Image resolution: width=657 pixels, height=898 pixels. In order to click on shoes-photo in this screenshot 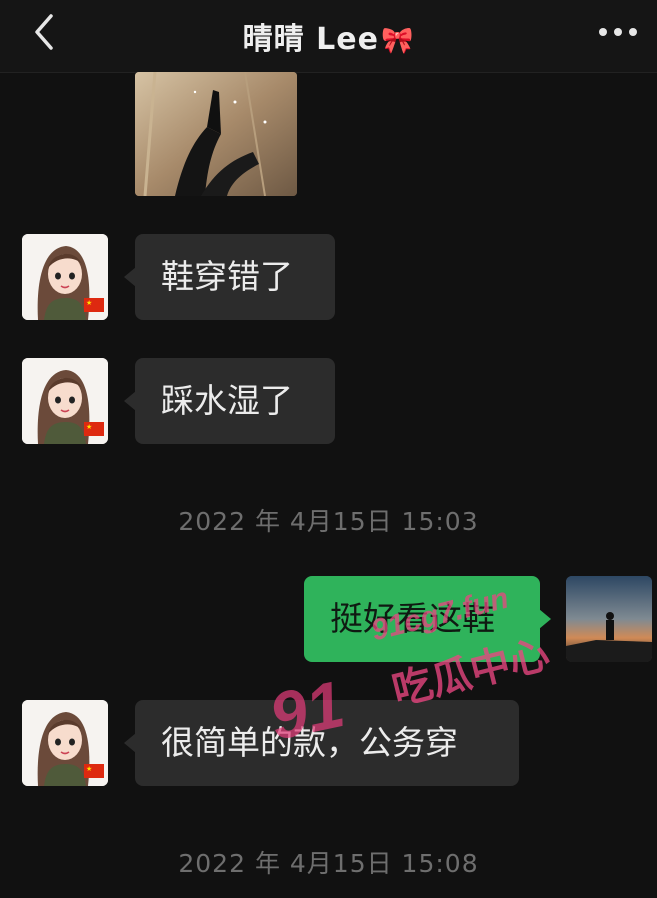, I will do `click(216, 134)`.